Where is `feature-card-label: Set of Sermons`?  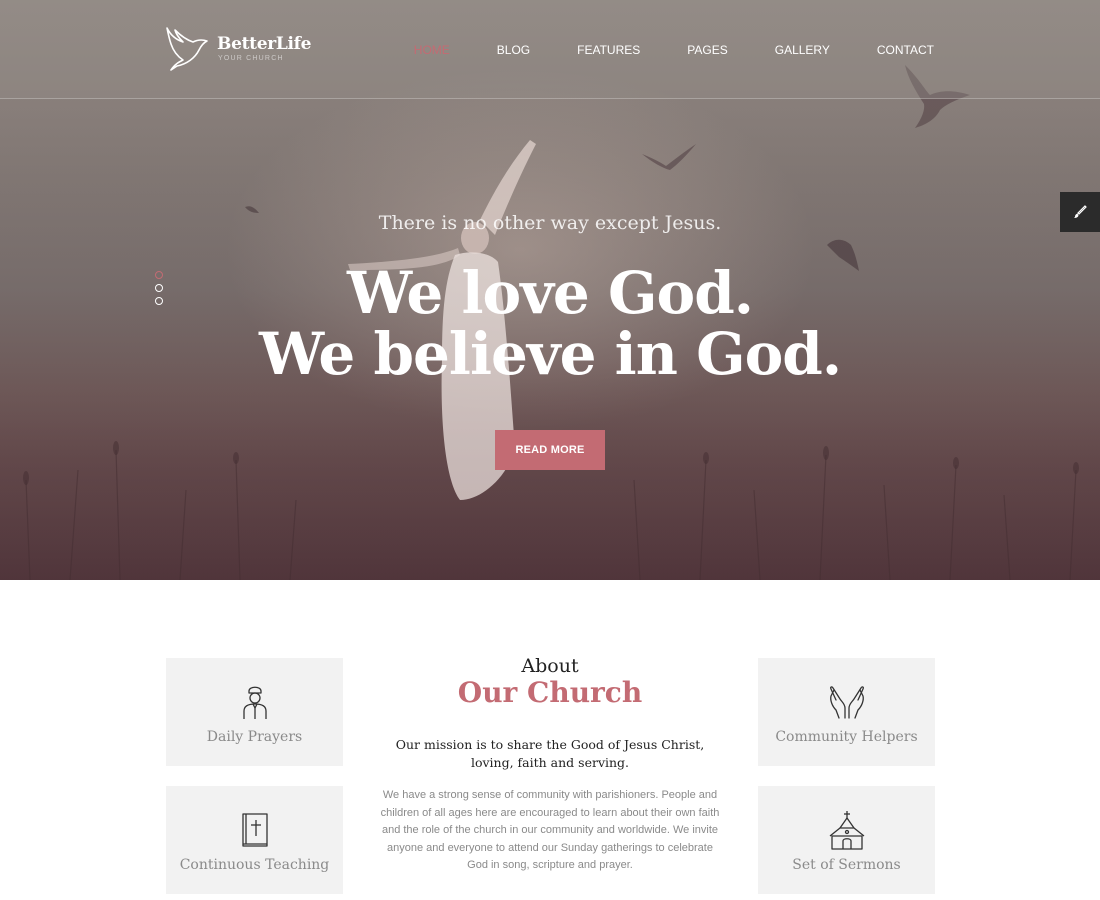 feature-card-label: Set of Sermons is located at coordinates (846, 865).